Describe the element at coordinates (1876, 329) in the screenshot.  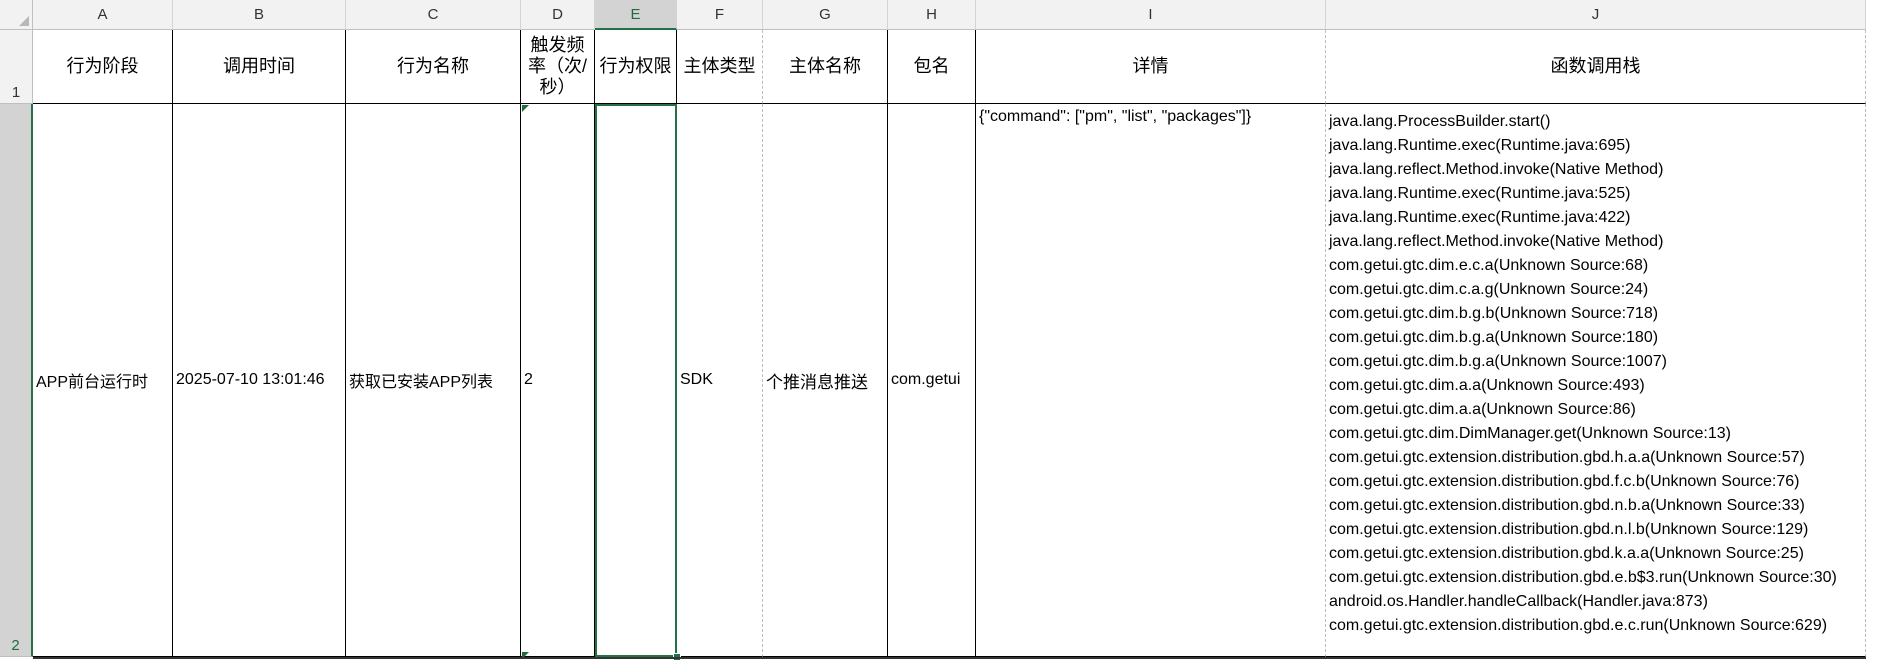
I see `sheet-margin` at that location.